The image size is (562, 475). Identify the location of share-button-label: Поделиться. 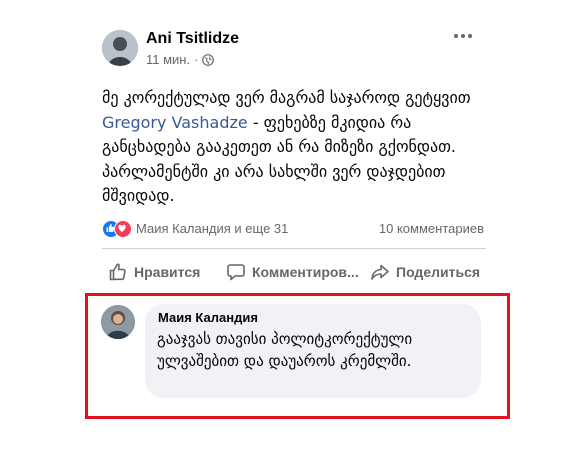
(438, 272).